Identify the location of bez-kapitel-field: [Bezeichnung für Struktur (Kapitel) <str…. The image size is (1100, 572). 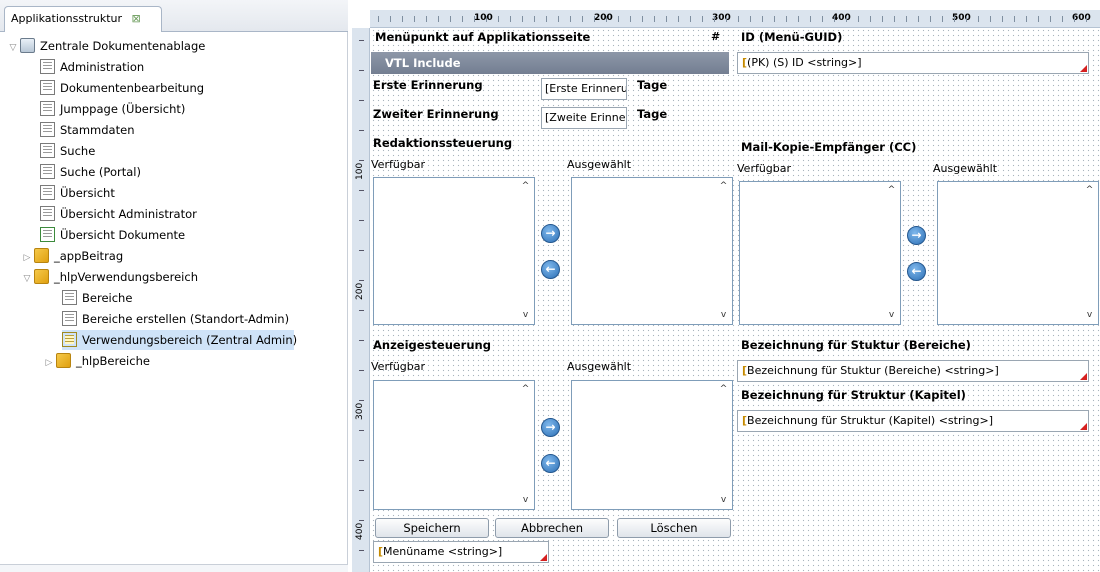
(913, 421).